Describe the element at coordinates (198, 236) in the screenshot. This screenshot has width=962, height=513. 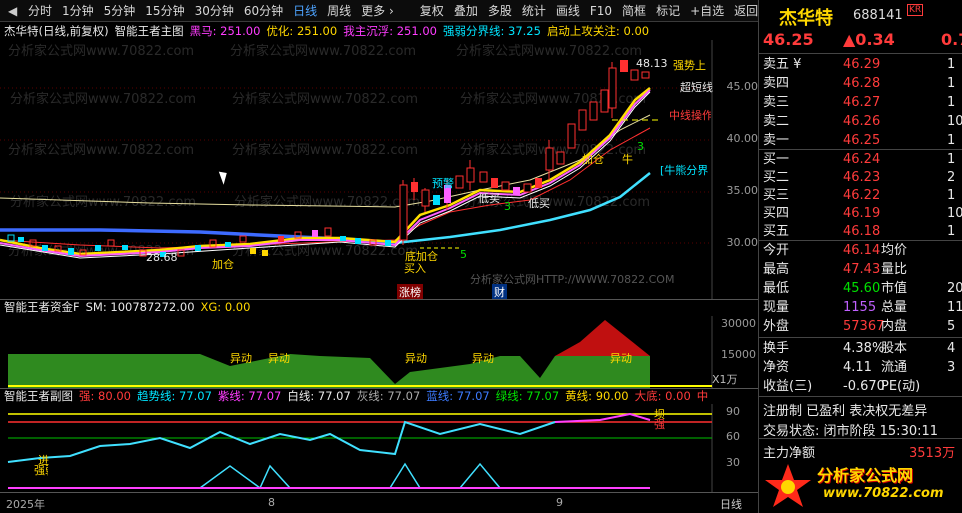
I see `bull-bear-line` at that location.